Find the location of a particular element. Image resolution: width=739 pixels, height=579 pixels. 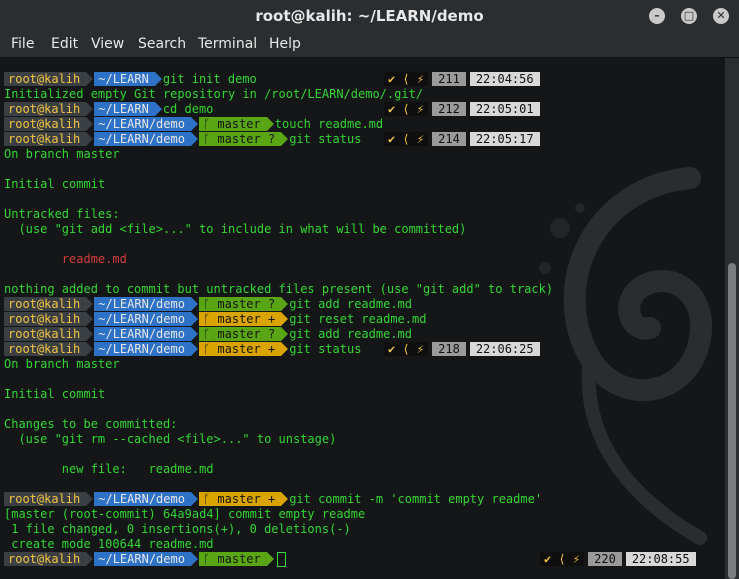

minimize-icon: – is located at coordinates (657, 16).